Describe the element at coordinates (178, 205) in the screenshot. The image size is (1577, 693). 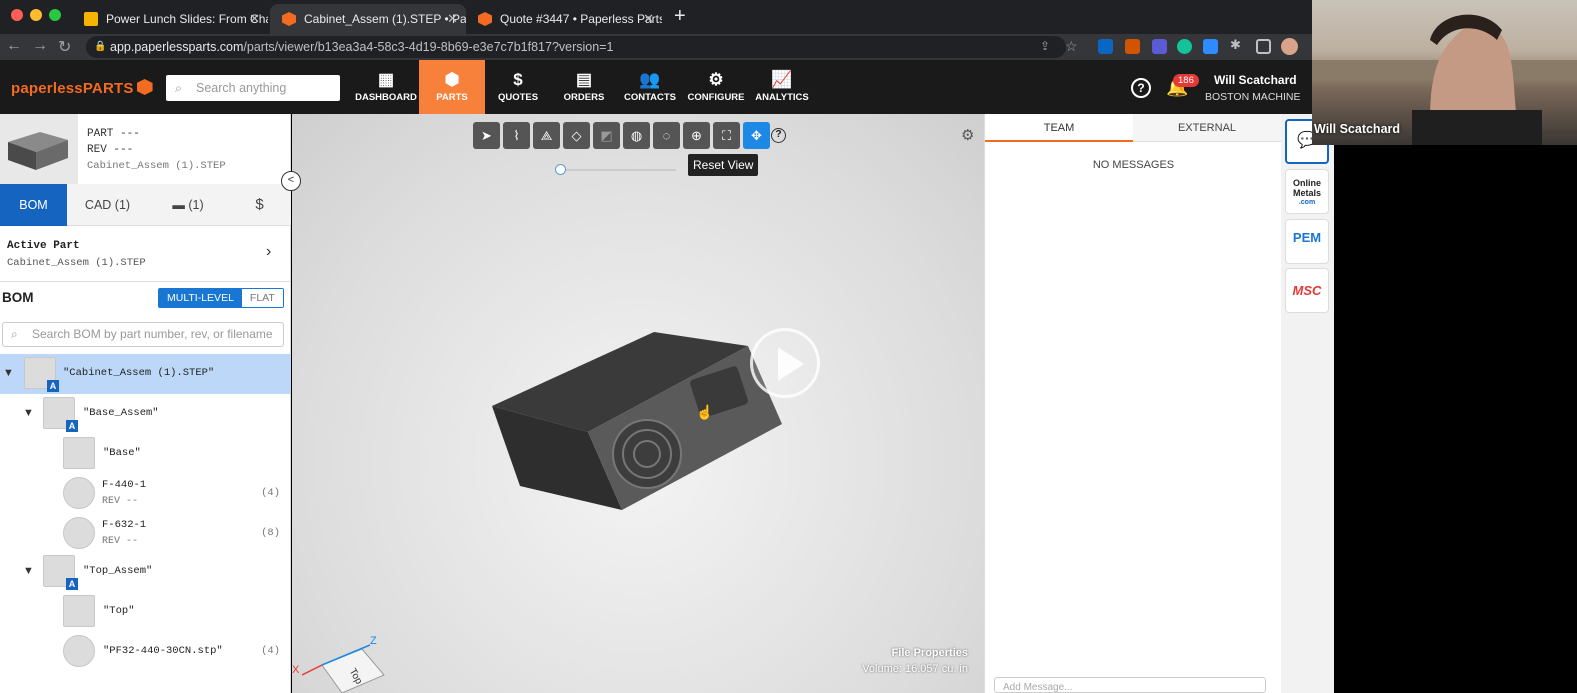
I see `folder-icon: ▬` at that location.